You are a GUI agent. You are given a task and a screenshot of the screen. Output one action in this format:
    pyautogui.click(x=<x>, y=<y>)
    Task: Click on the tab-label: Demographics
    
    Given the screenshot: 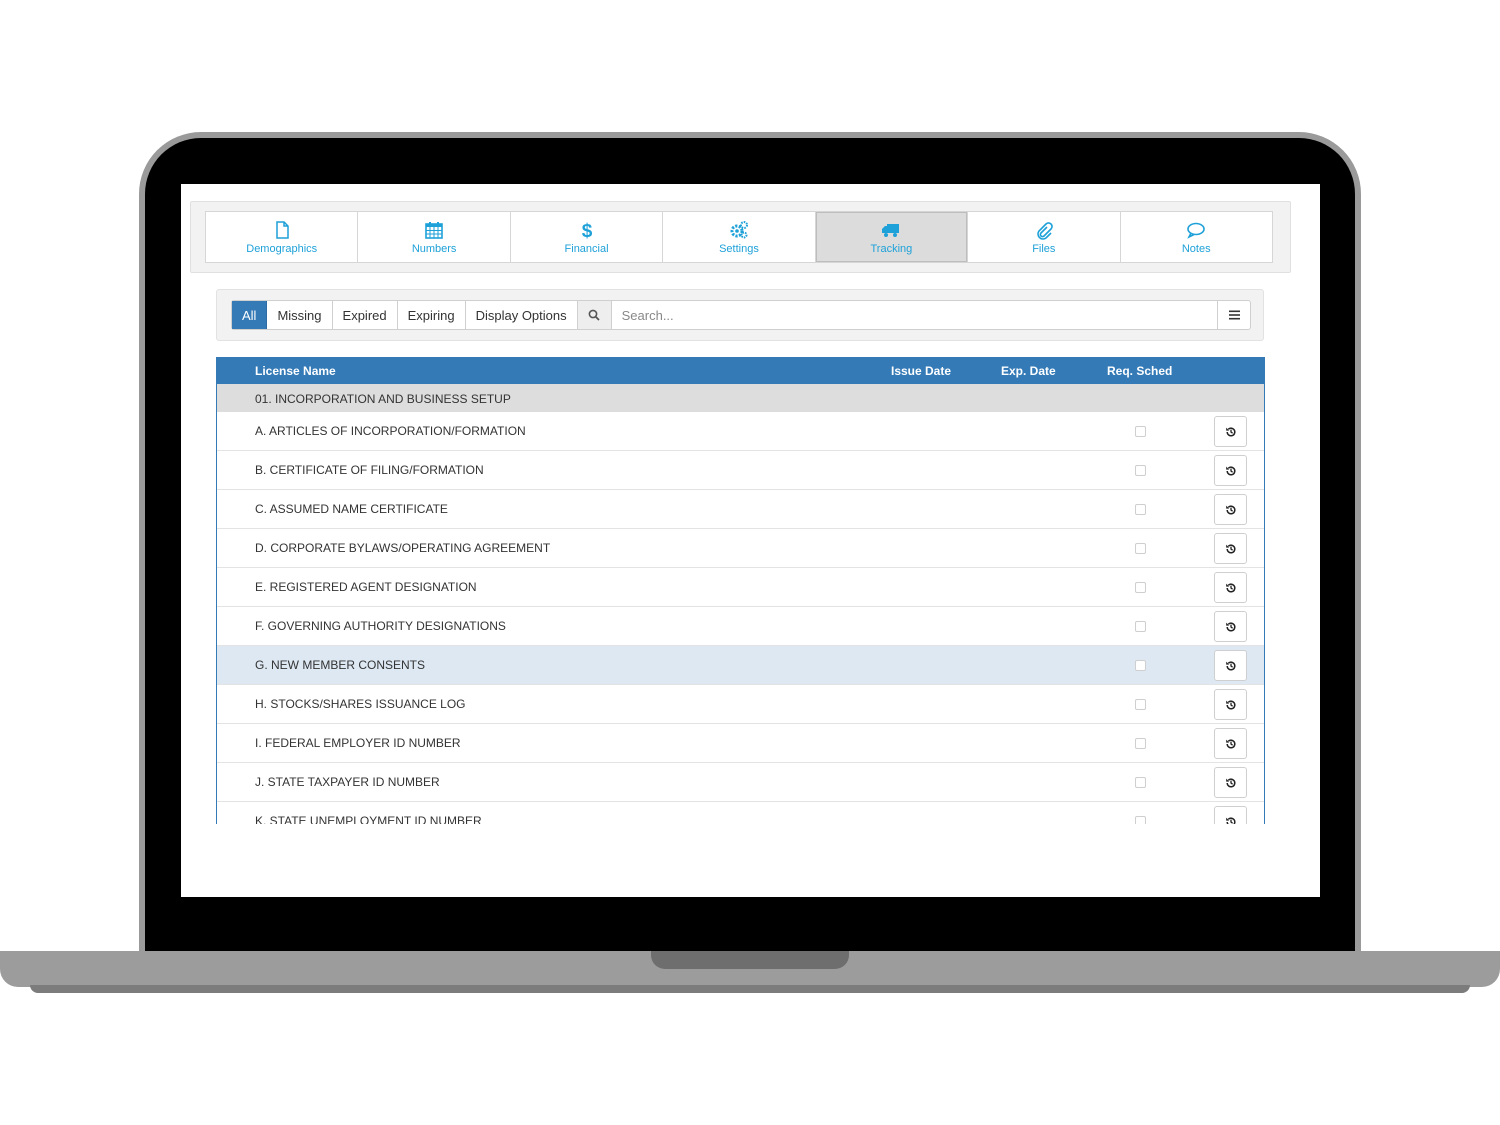 What is the action you would take?
    pyautogui.click(x=282, y=248)
    